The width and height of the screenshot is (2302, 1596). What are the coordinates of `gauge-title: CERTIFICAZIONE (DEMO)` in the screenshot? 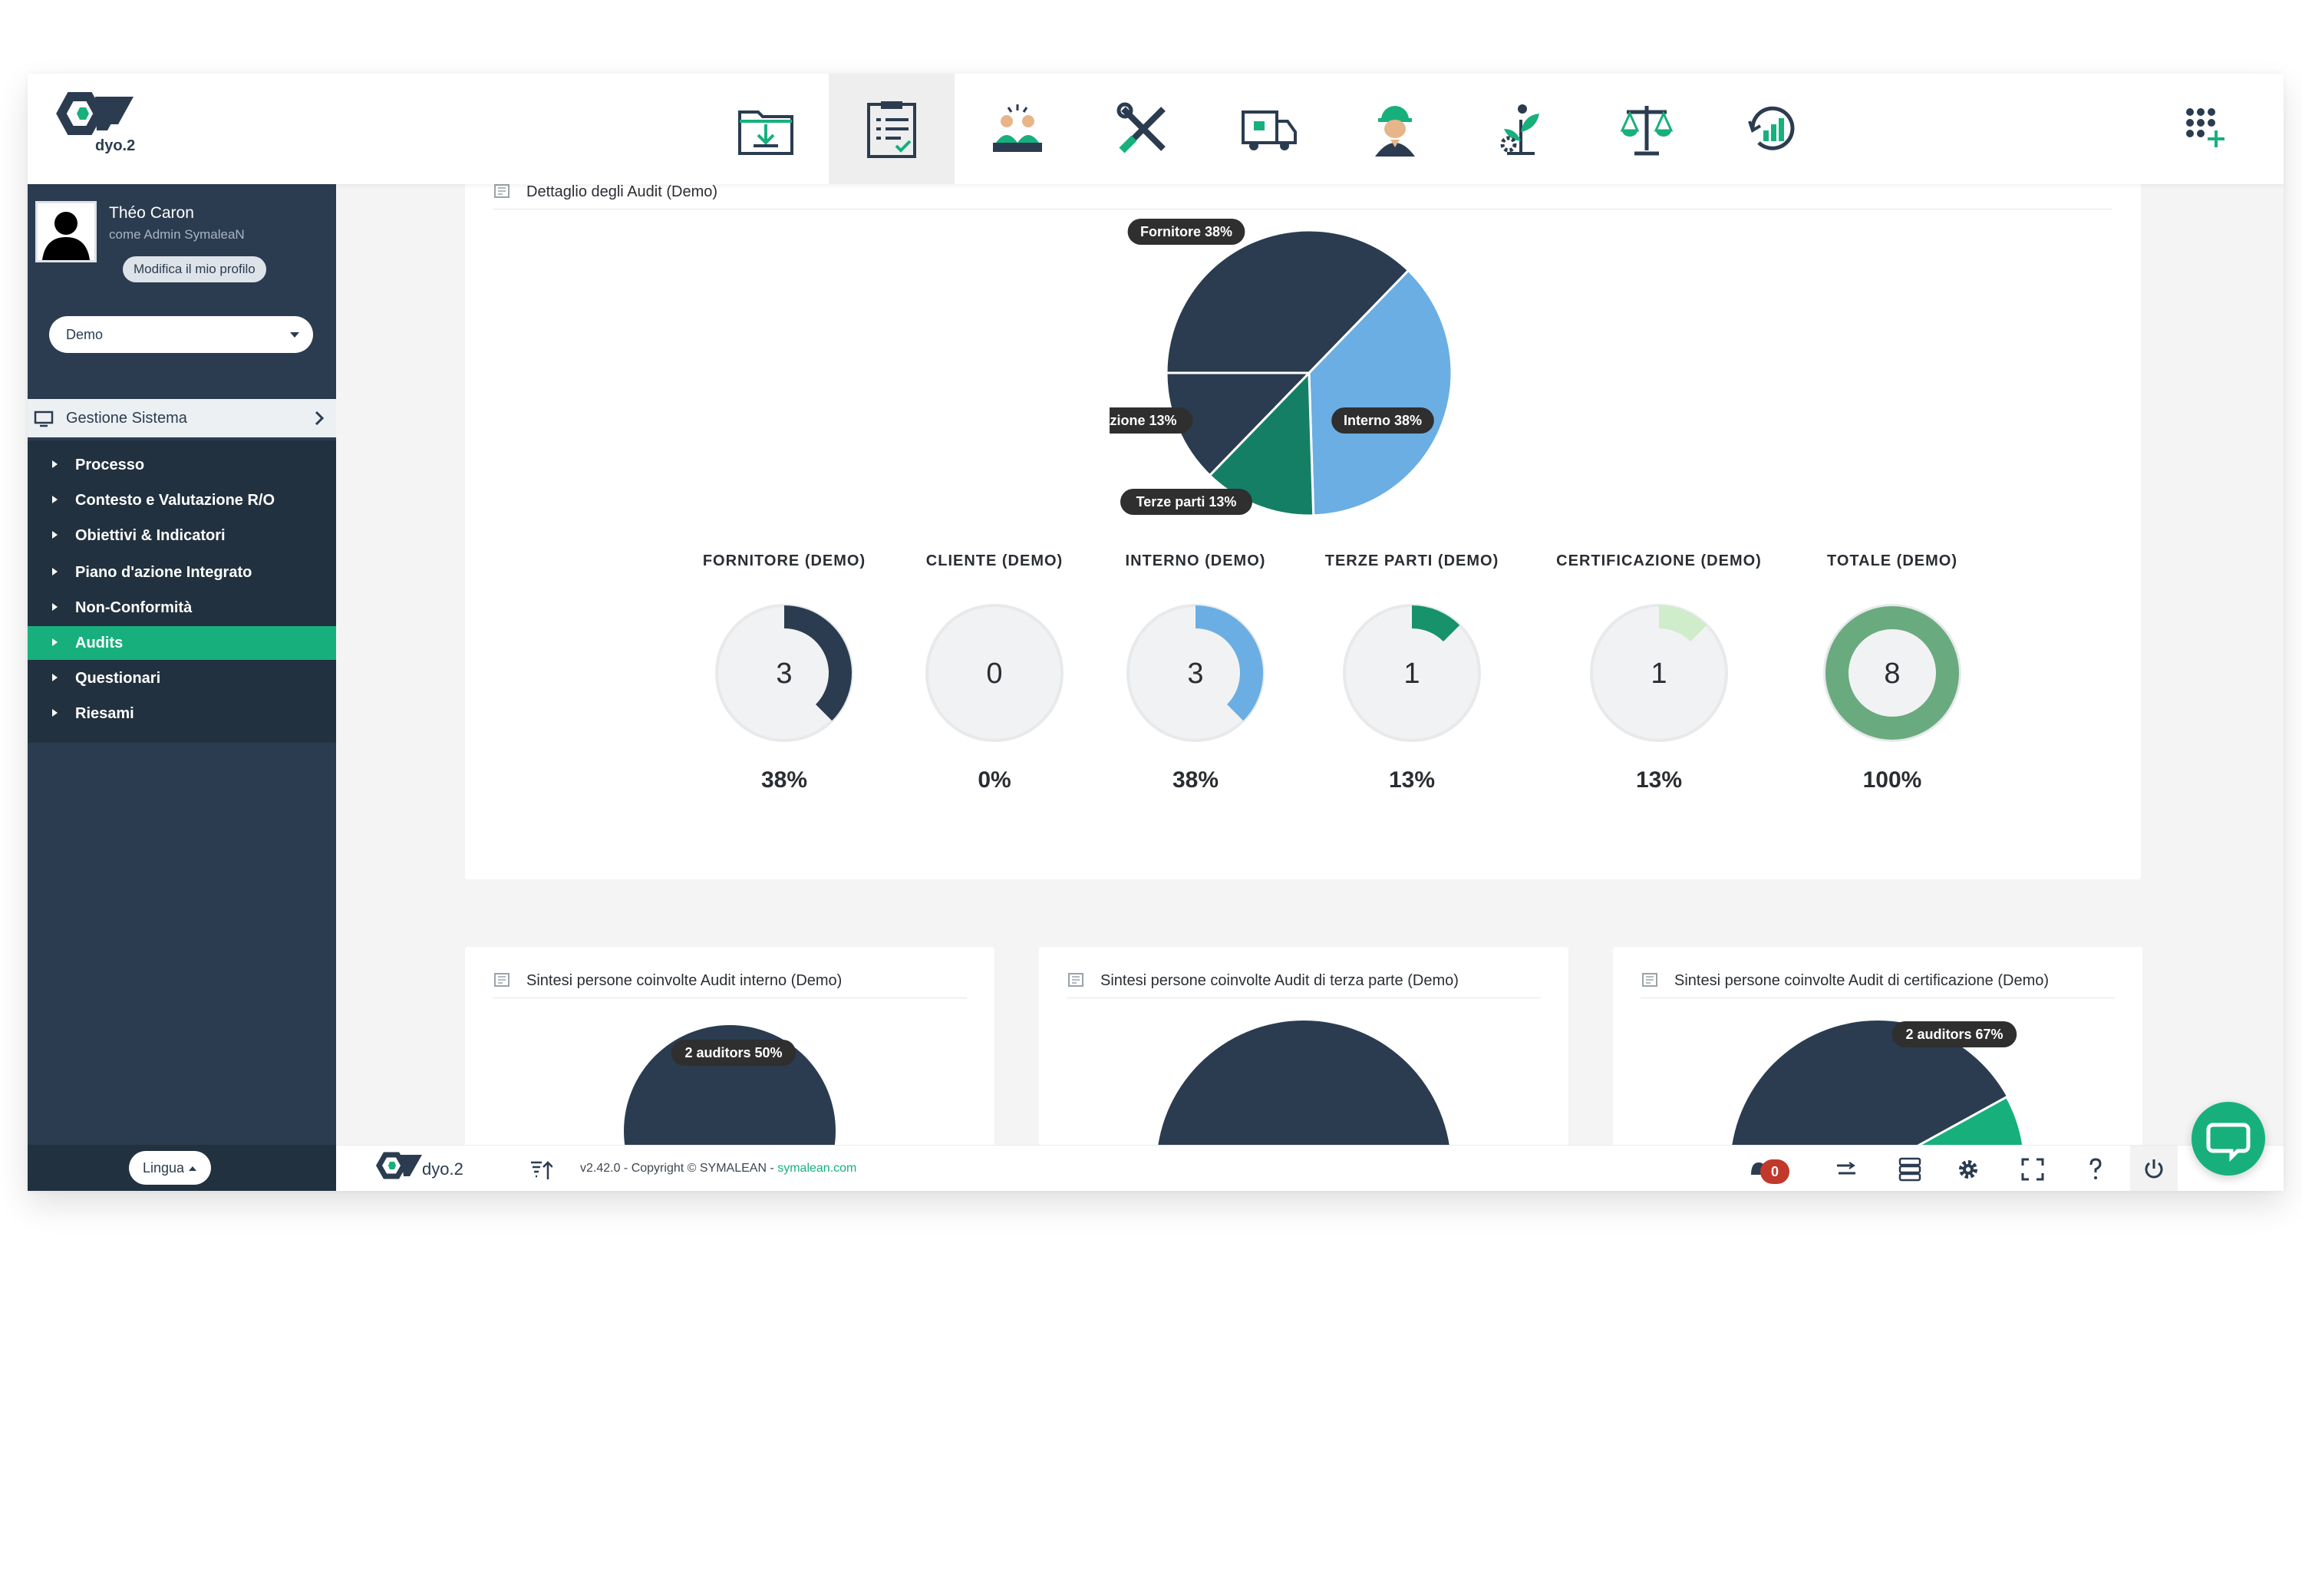 It's located at (1659, 560).